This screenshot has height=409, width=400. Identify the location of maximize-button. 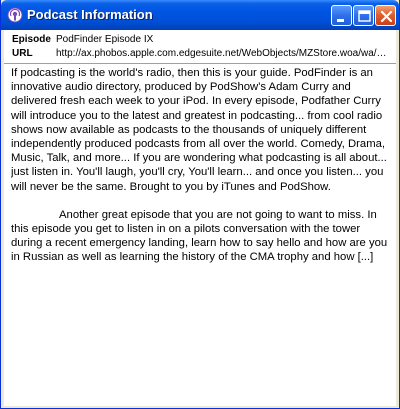
(363, 15).